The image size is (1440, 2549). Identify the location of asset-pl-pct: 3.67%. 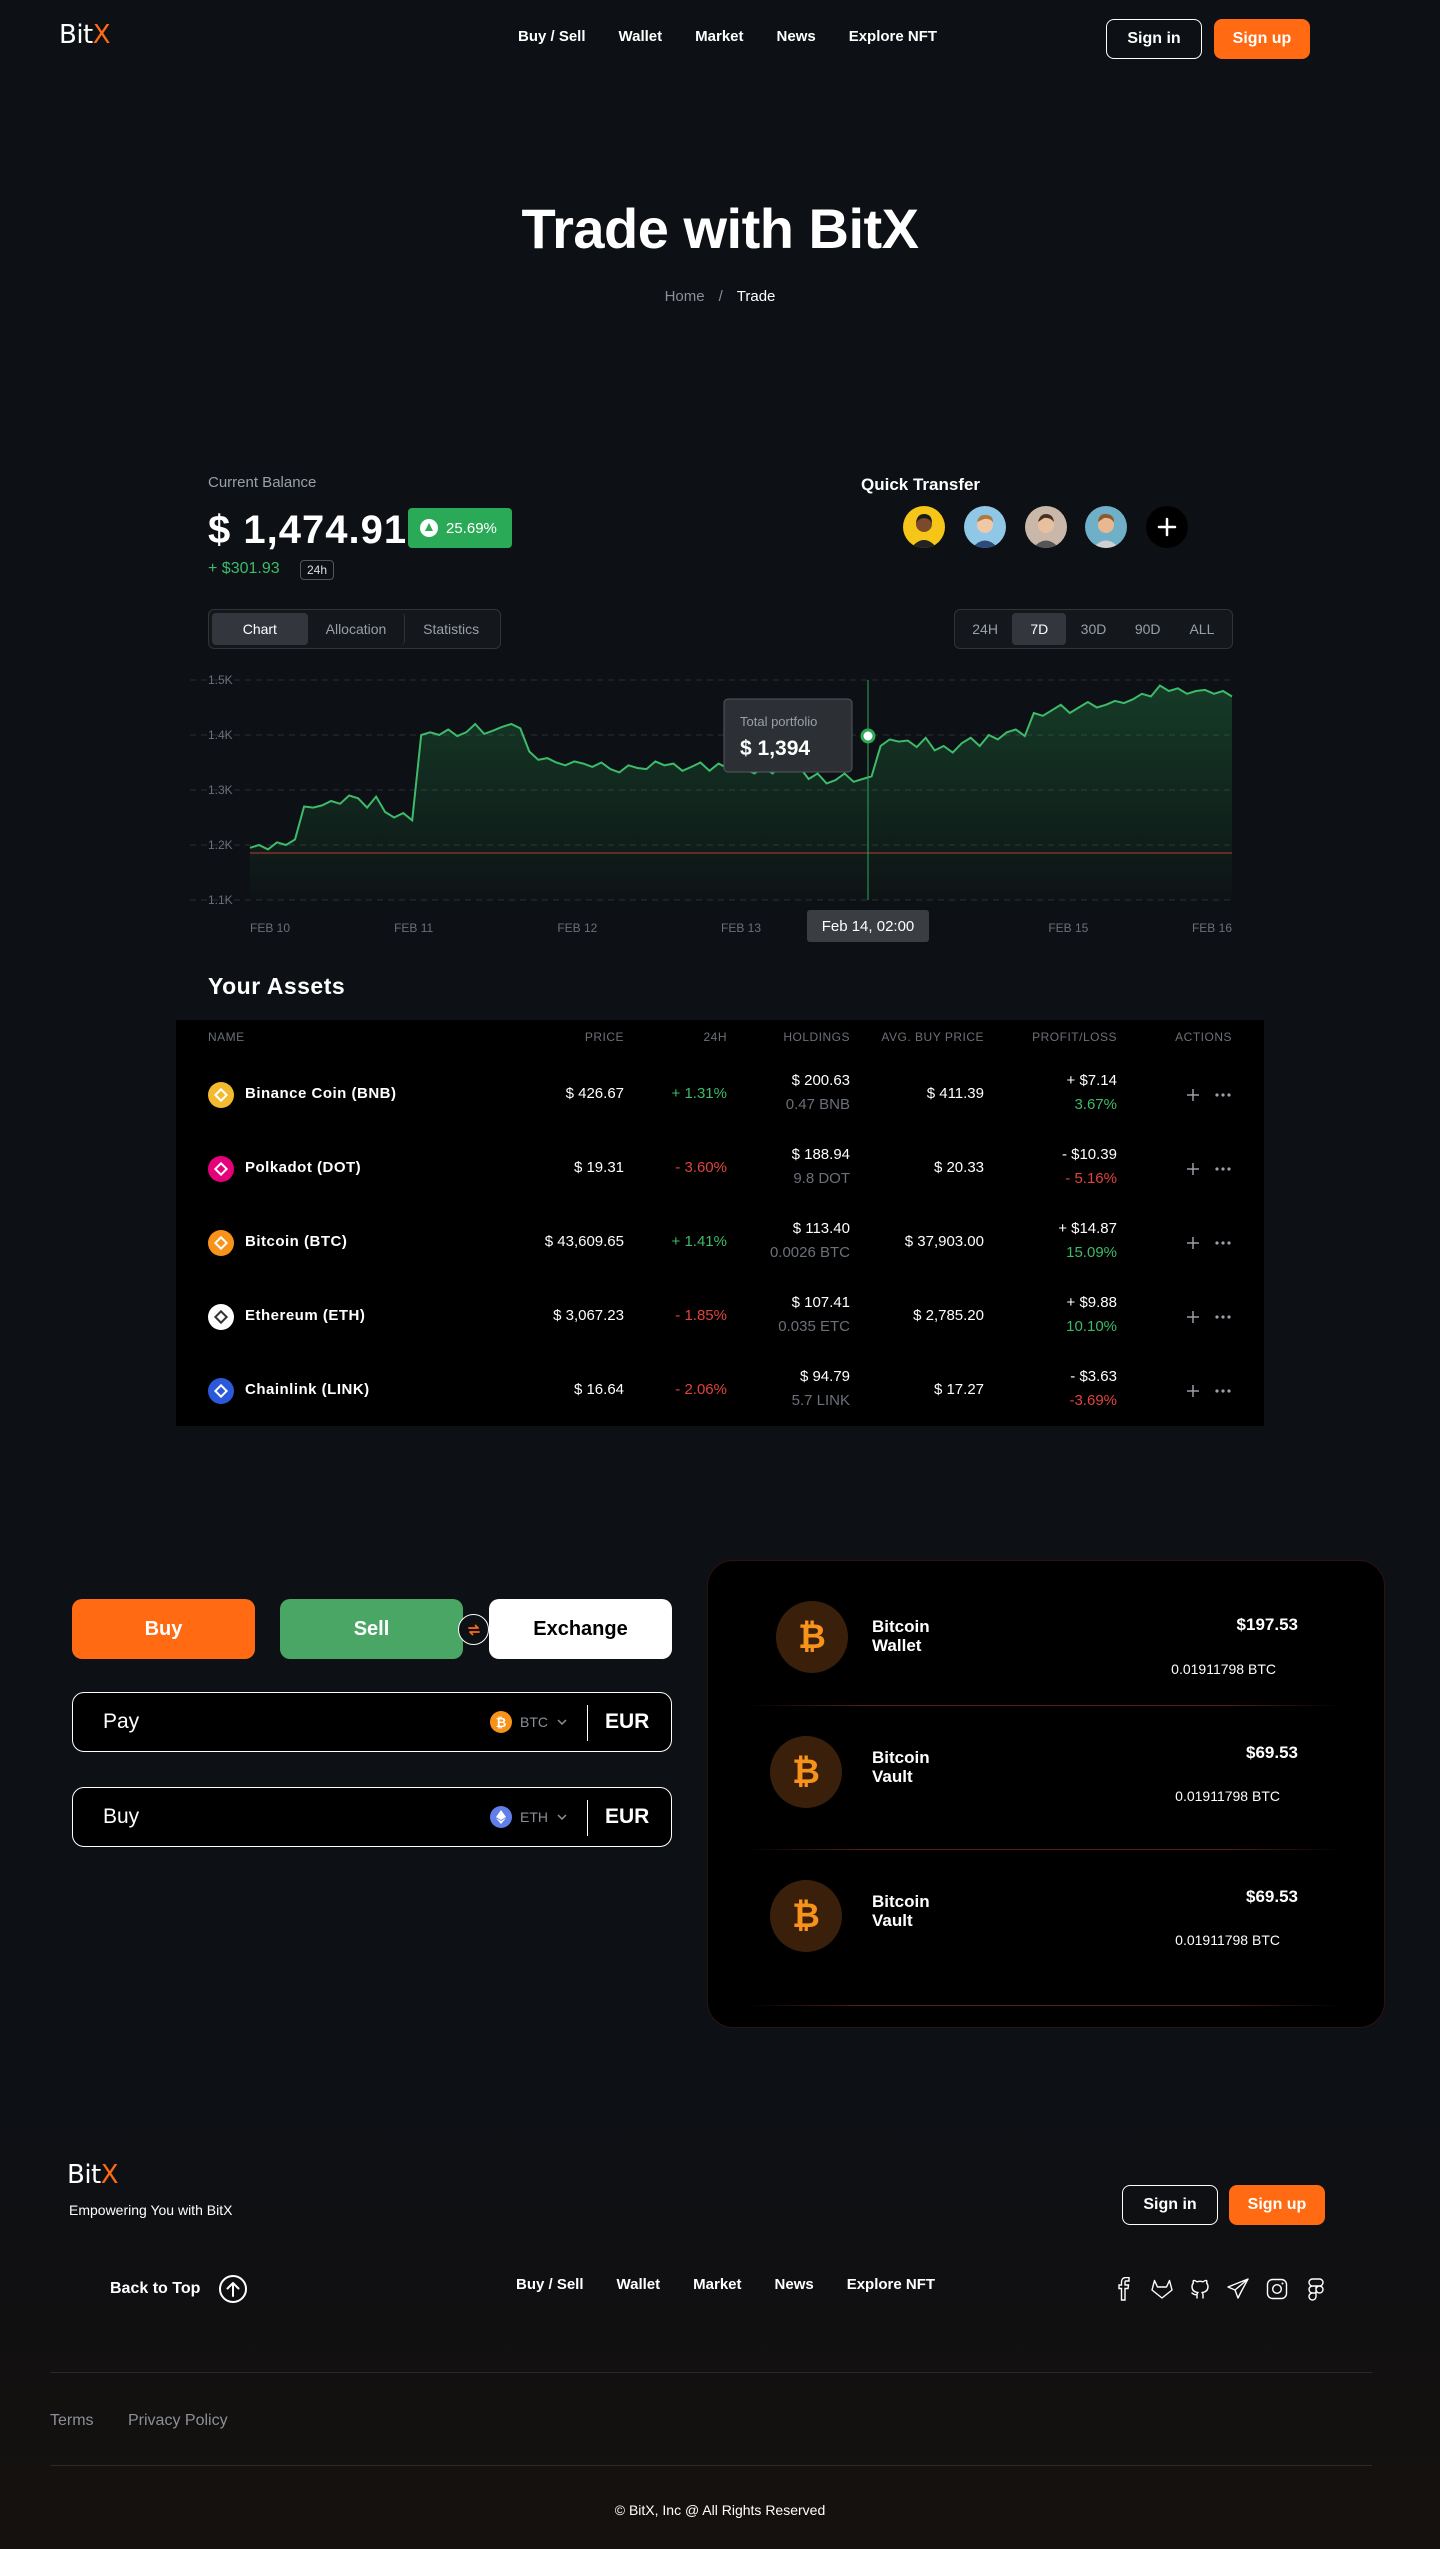
(1095, 1104).